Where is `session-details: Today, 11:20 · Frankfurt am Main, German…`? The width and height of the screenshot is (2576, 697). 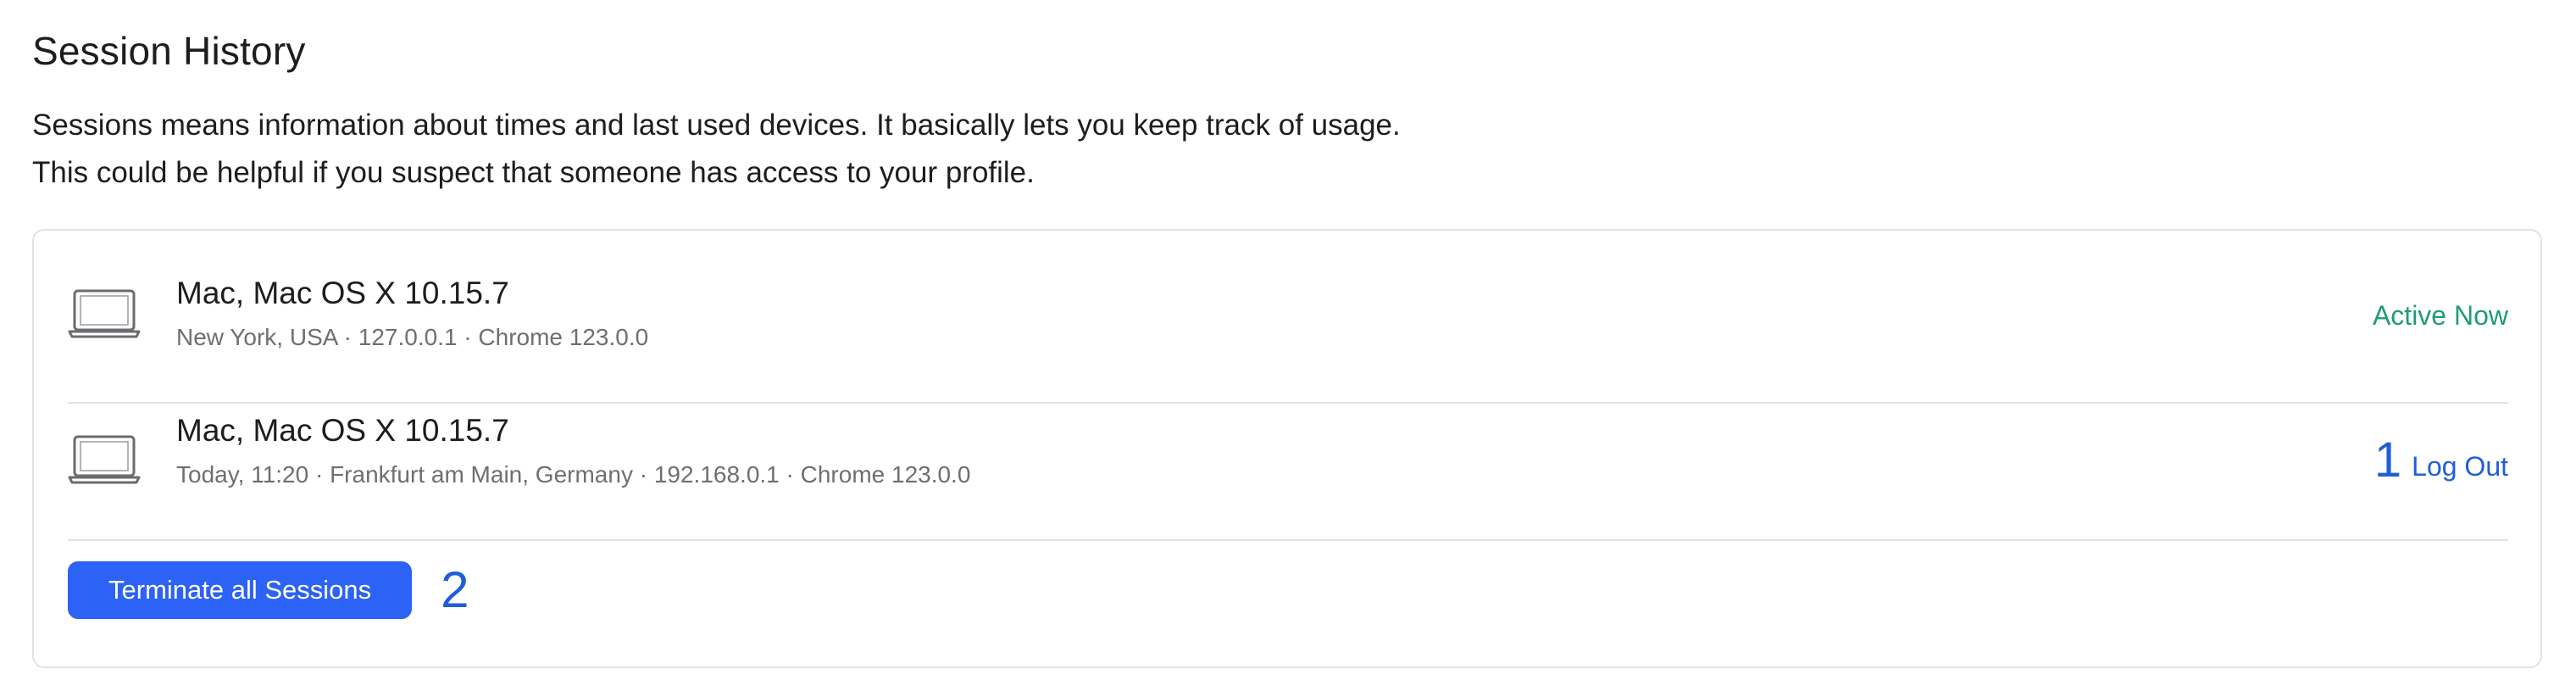
session-details: Today, 11:20 · Frankfurt am Main, German… is located at coordinates (573, 475).